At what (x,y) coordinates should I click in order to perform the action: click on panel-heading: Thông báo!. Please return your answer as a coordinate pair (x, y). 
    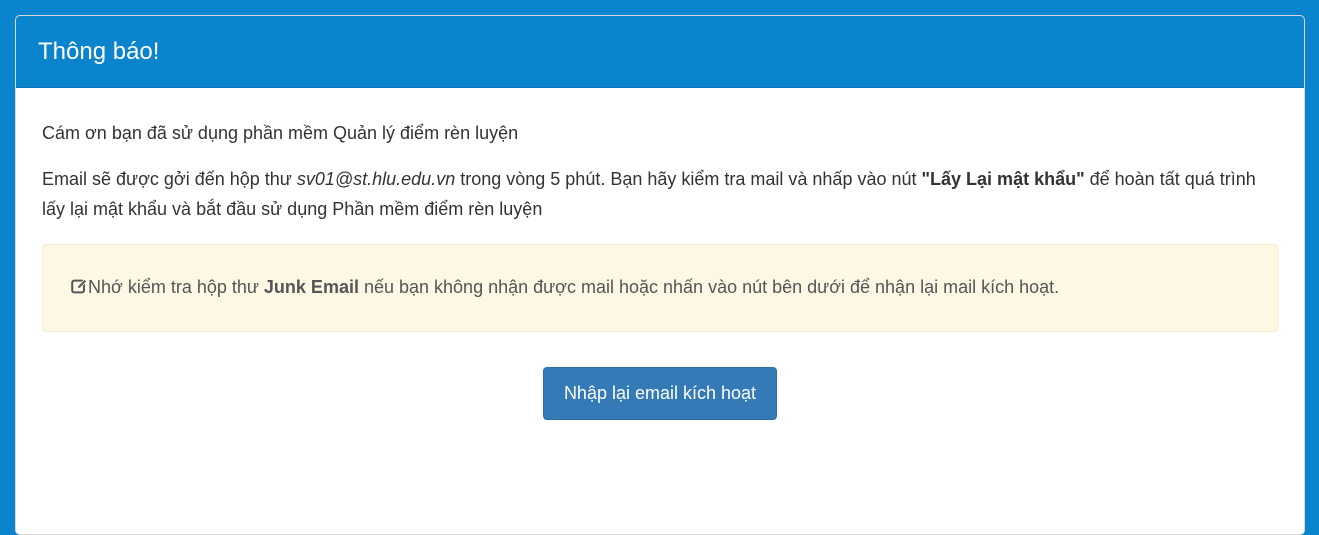
    Looking at the image, I should click on (660, 52).